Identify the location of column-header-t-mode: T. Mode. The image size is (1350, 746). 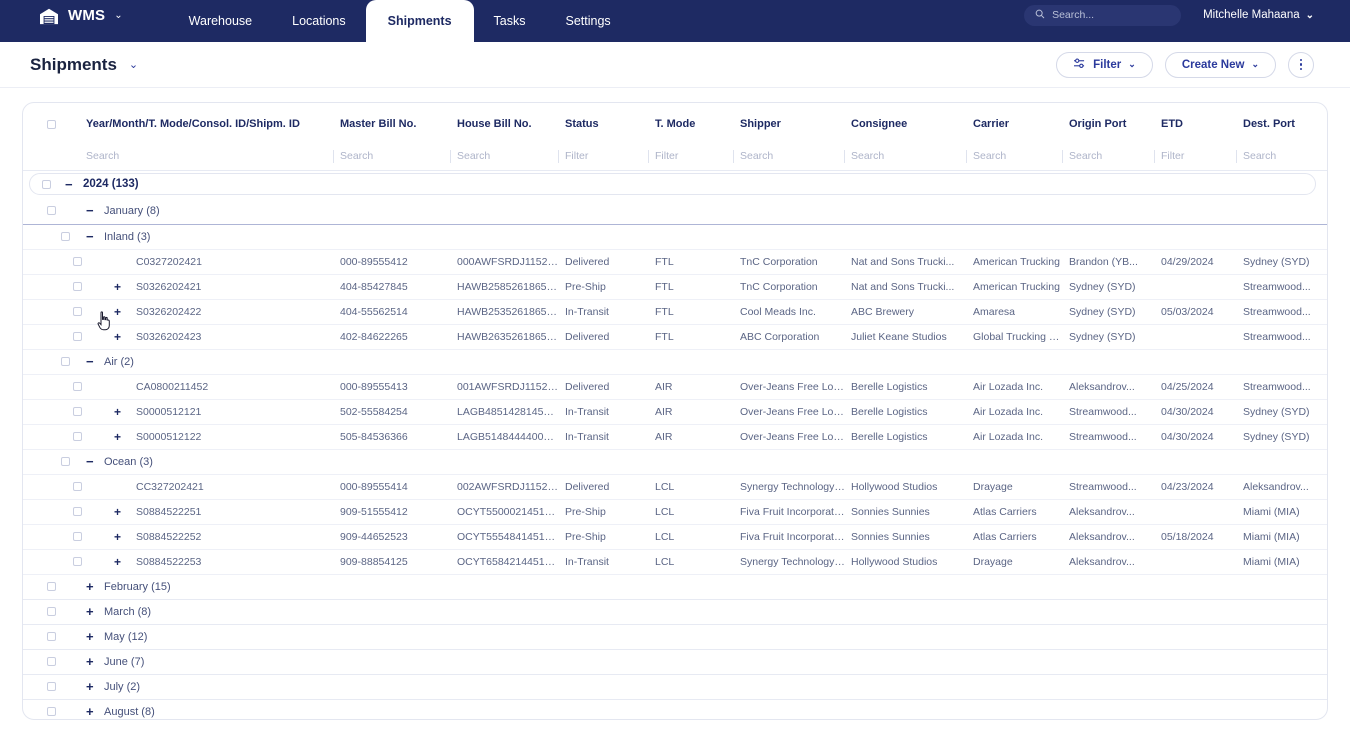
(697, 123).